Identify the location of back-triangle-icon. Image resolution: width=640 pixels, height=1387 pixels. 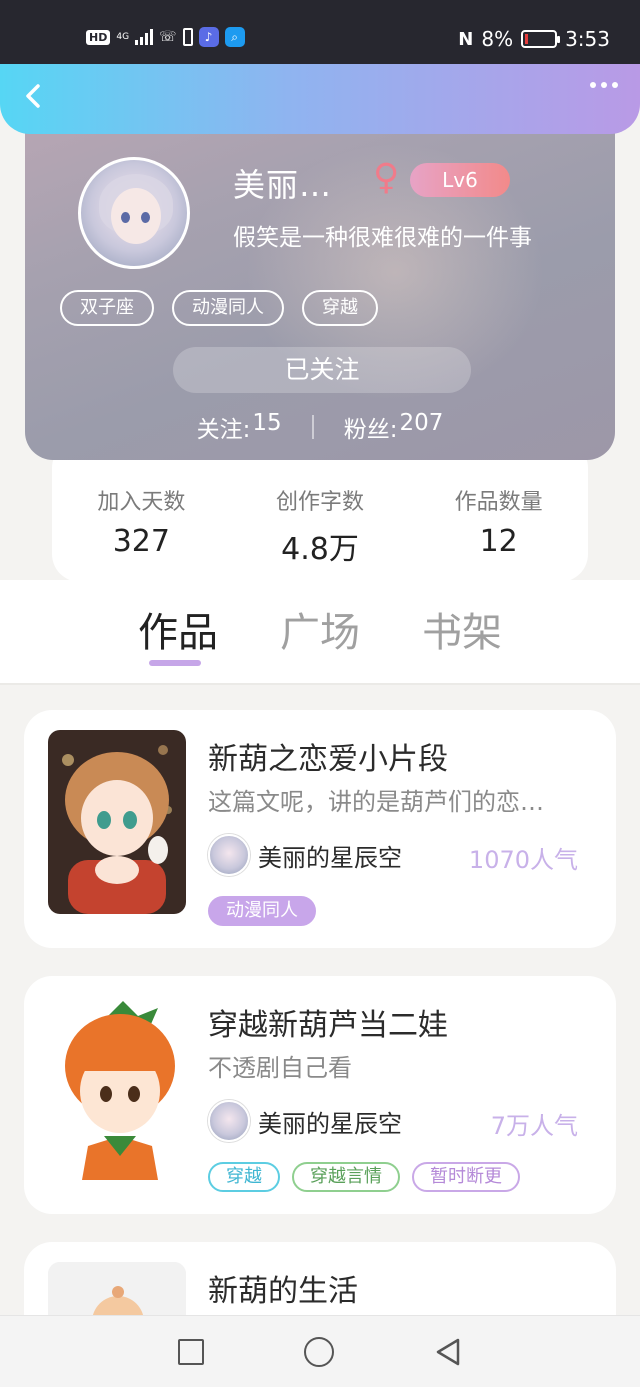
(448, 1352).